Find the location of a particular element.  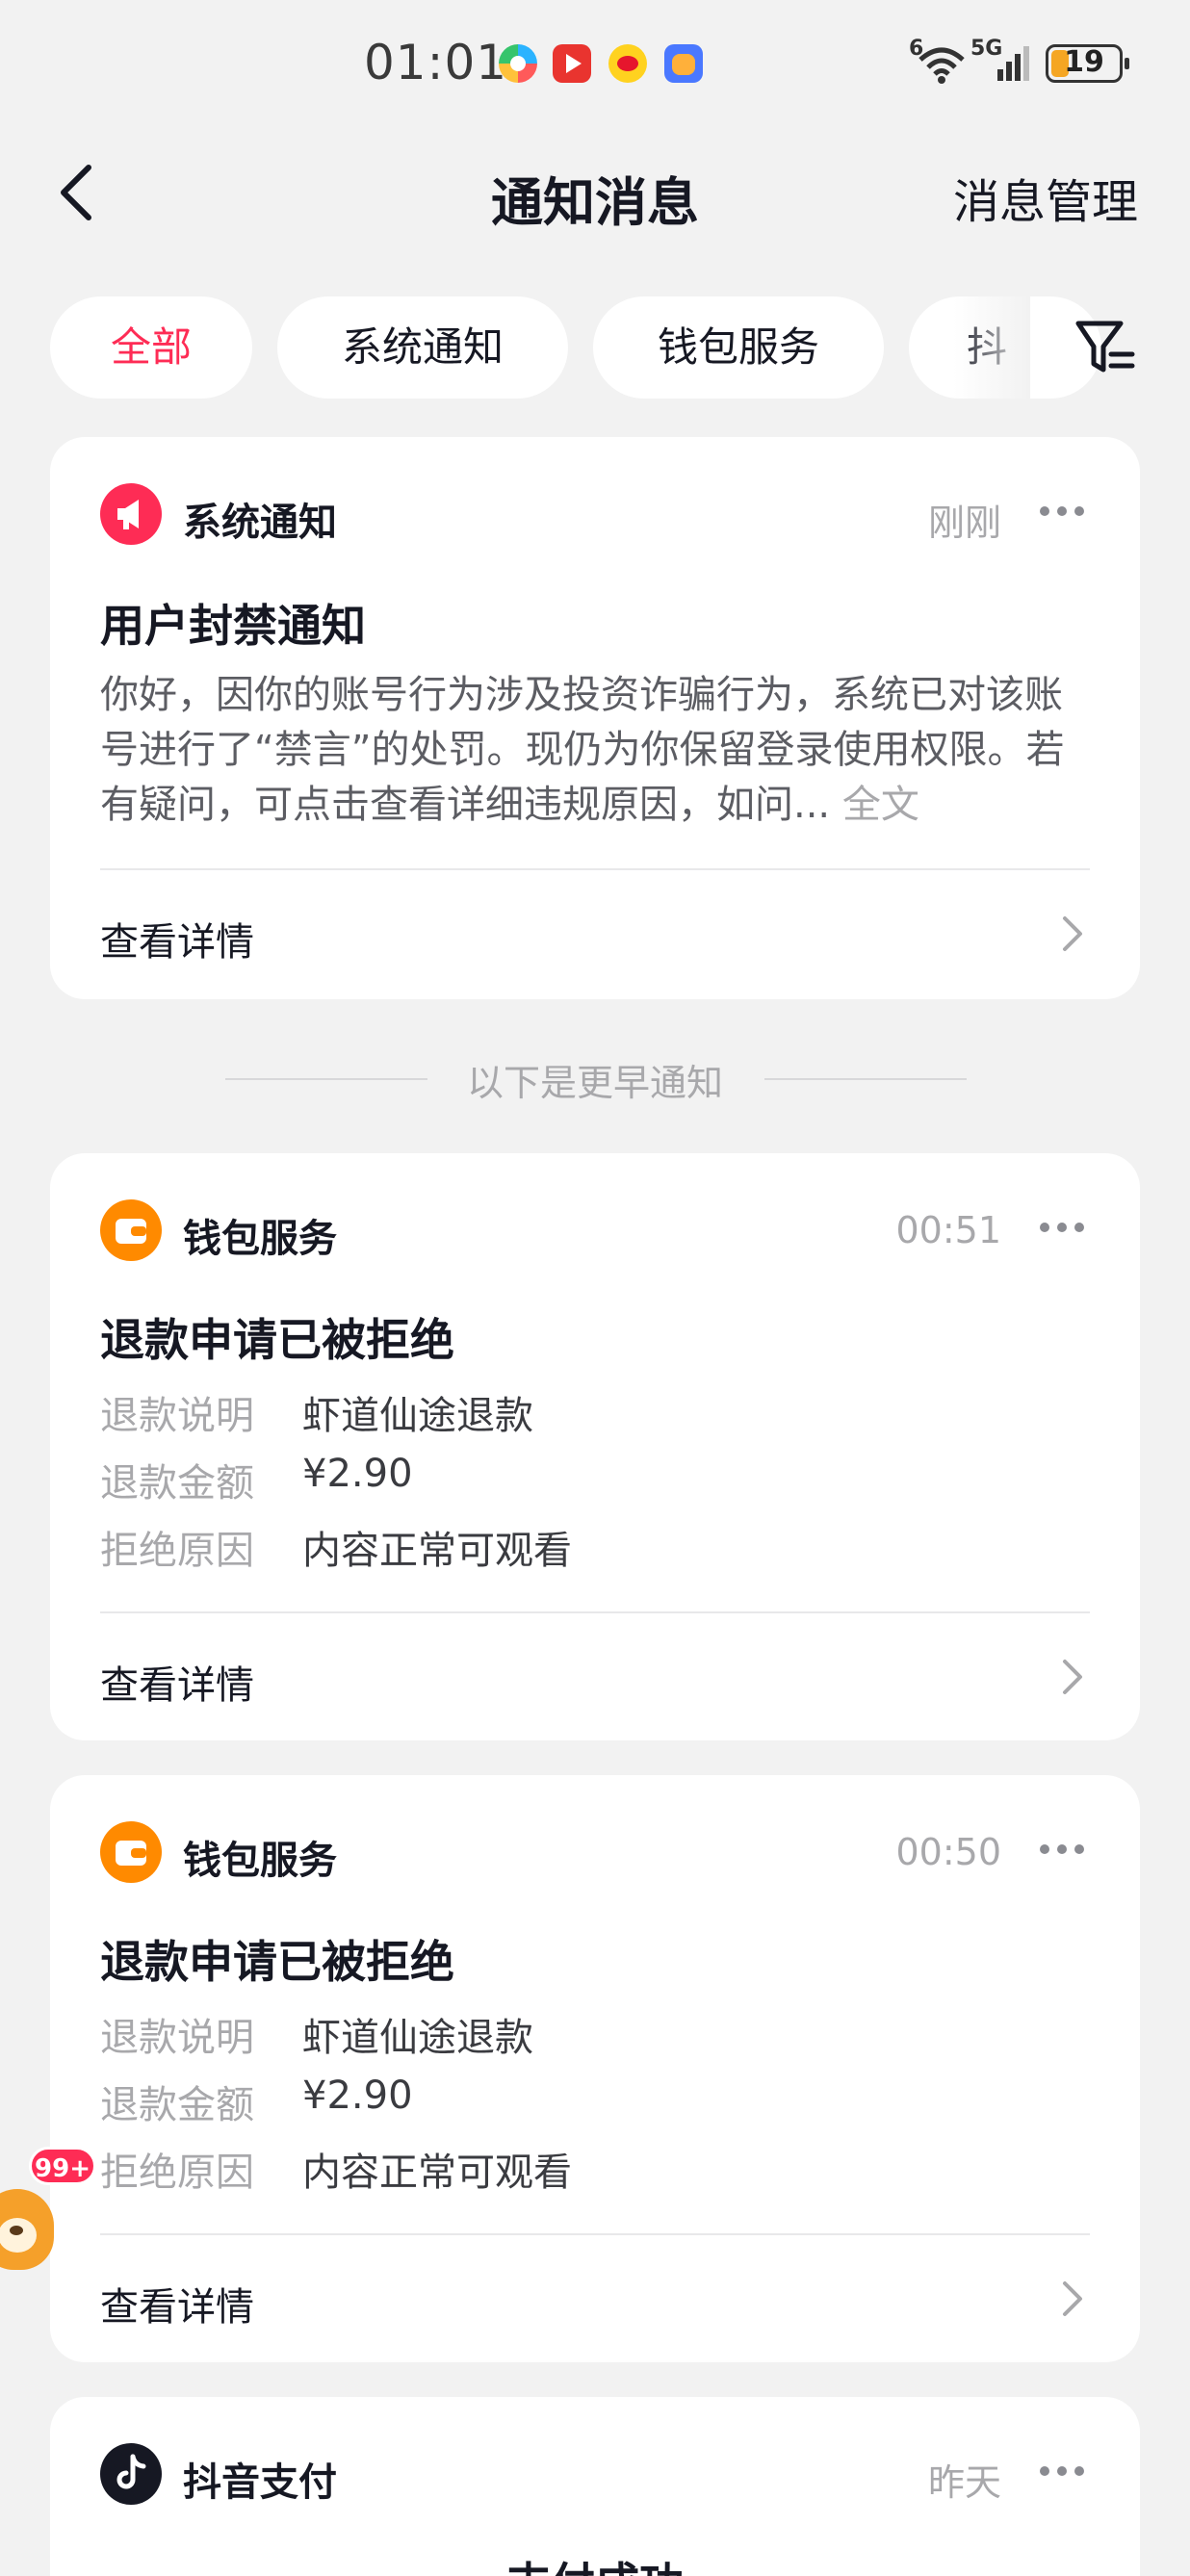

wifi-label: 6 is located at coordinates (917, 49).